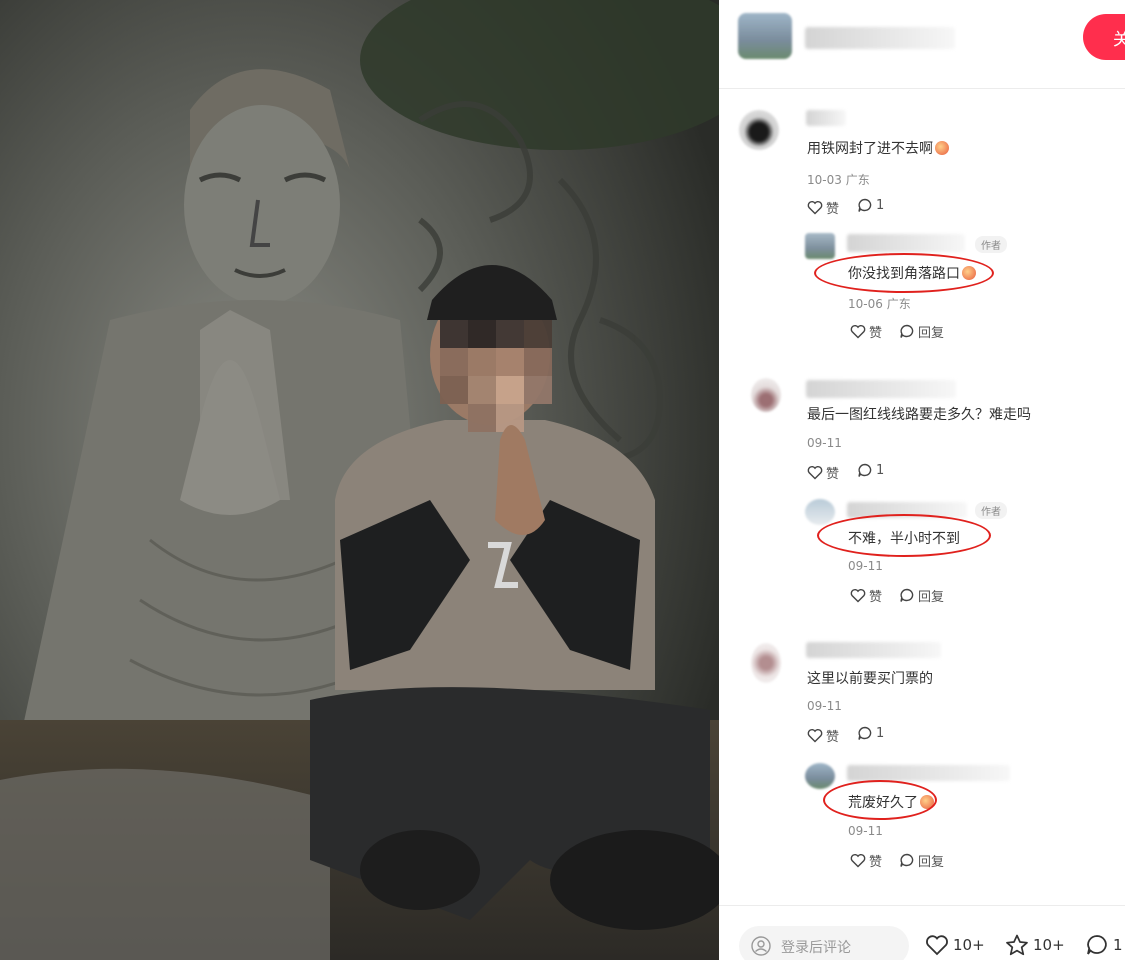 This screenshot has height=960, width=1125. Describe the element at coordinates (1104, 37) in the screenshot. I see `follow-button: 关` at that location.